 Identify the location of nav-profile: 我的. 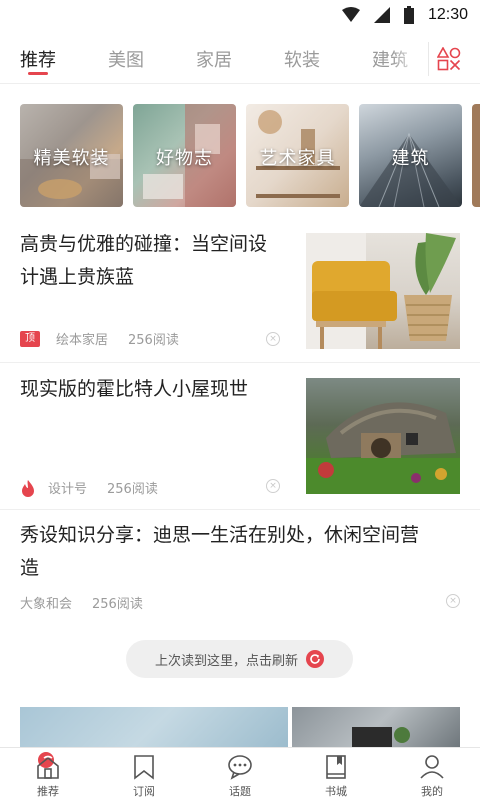
(432, 774).